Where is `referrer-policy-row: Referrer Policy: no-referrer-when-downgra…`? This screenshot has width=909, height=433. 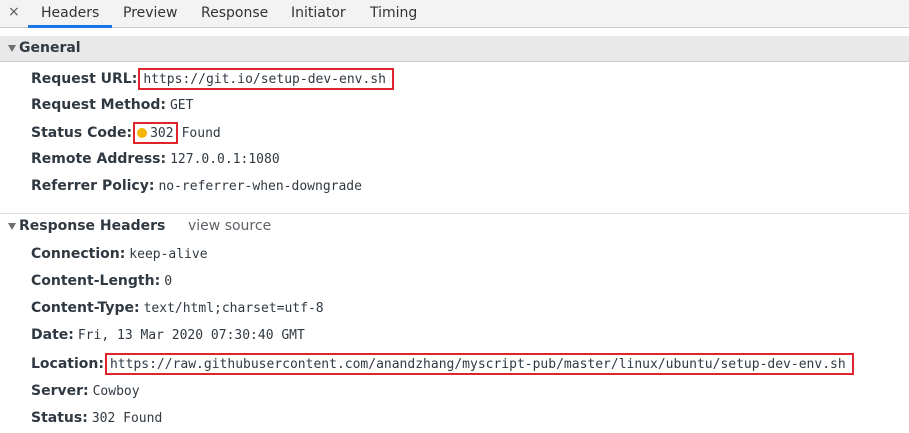
referrer-policy-row: Referrer Policy: no-referrer-when-downgra… is located at coordinates (196, 188).